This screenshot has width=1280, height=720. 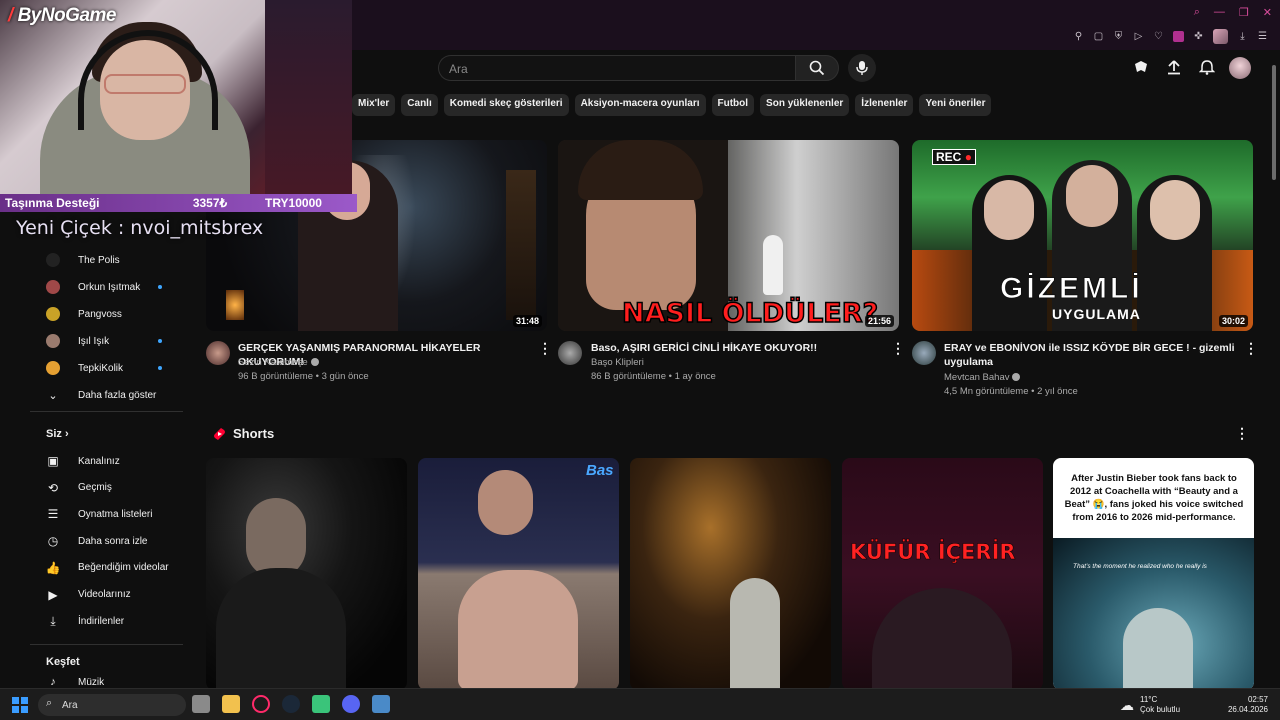 I want to click on playlists-icon: ☰, so click(x=53, y=514).